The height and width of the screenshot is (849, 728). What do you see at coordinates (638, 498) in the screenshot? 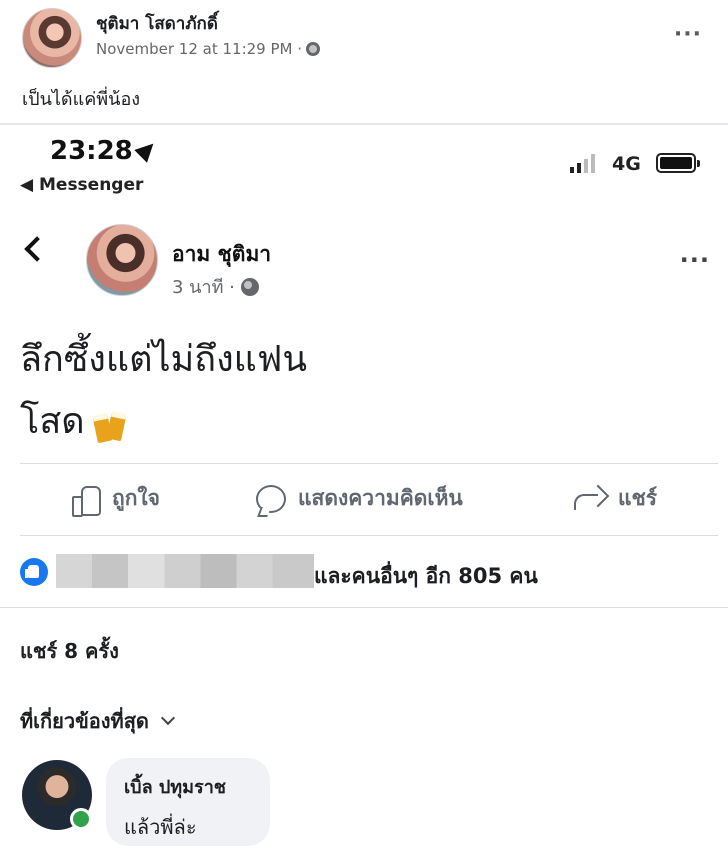
I see `share-label: แชร์` at bounding box center [638, 498].